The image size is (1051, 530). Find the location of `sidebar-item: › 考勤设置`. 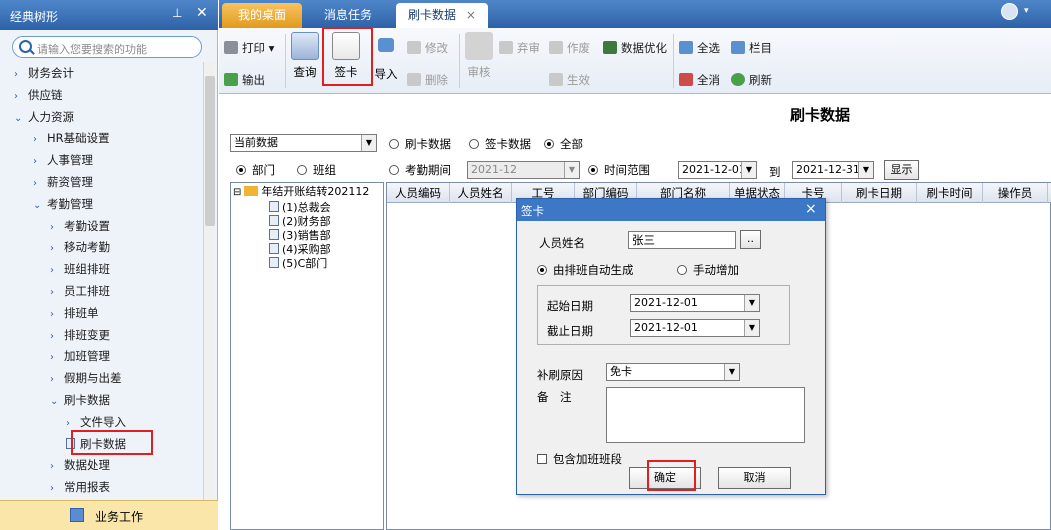

sidebar-item: › 考勤设置 is located at coordinates (80, 226).